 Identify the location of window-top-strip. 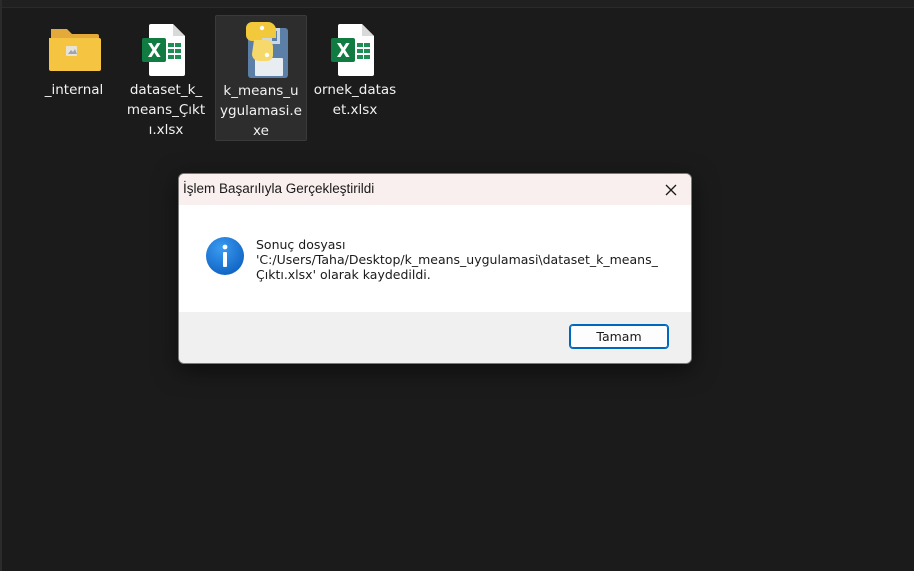
(457, 4).